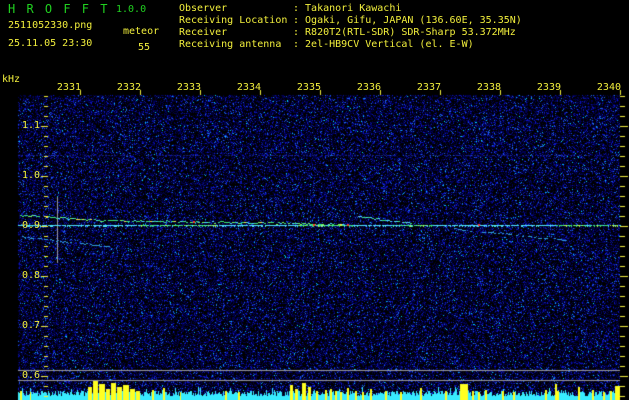  What do you see at coordinates (188, 87) in the screenshot?
I see `time-label: 2333` at bounding box center [188, 87].